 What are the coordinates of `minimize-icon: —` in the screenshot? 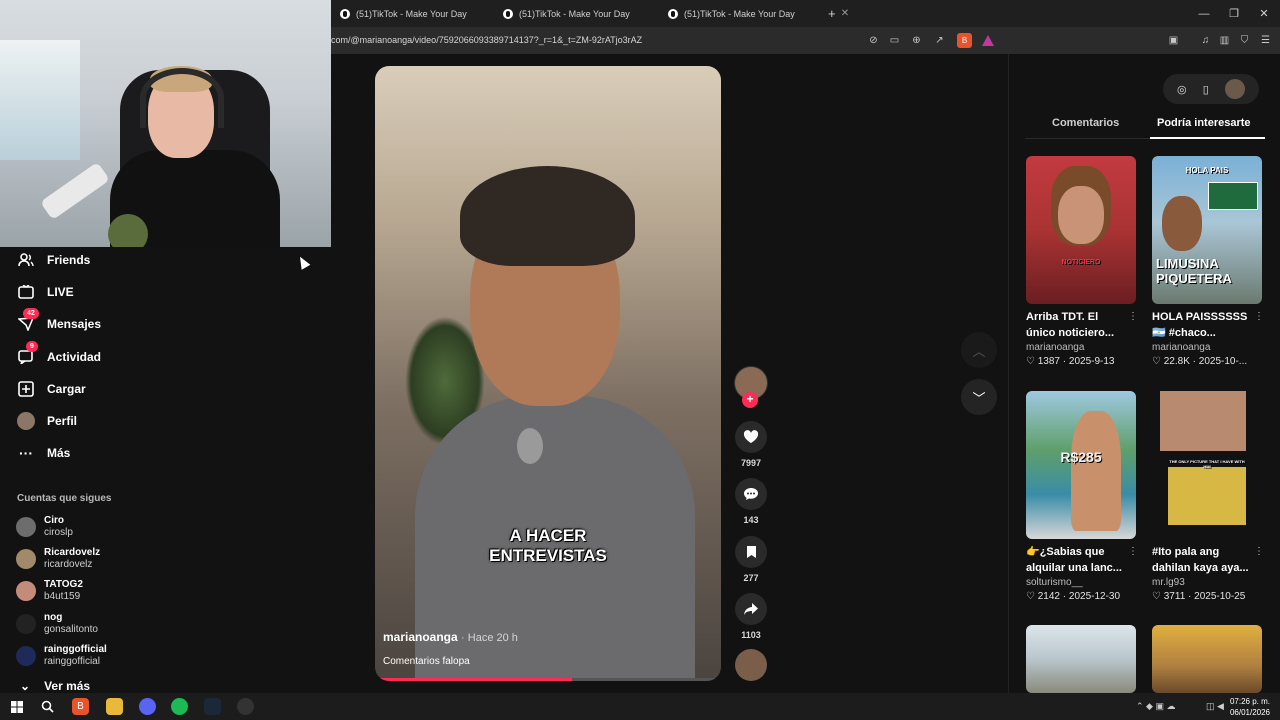 It's located at (1204, 13).